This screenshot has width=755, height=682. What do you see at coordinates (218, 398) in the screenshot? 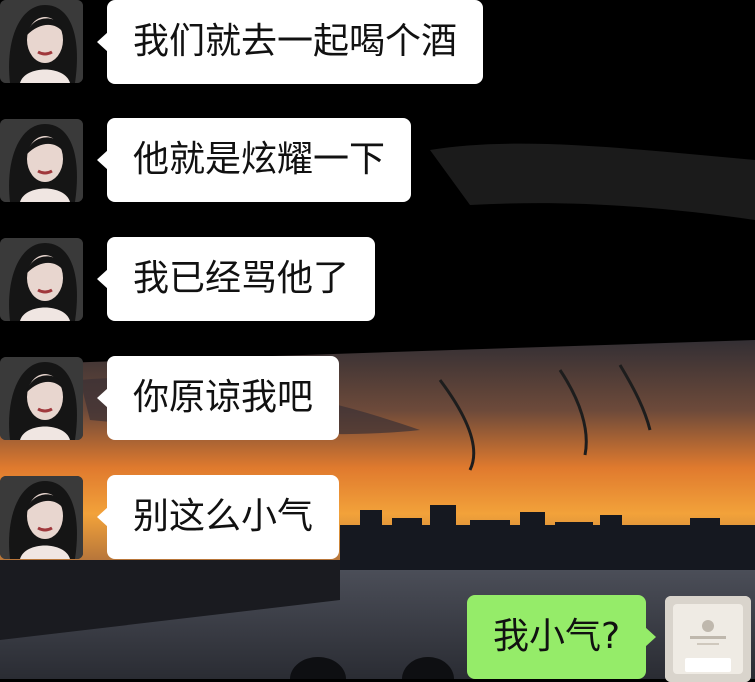
I see `incoming-message-bubble: 你原谅我吧` at bounding box center [218, 398].